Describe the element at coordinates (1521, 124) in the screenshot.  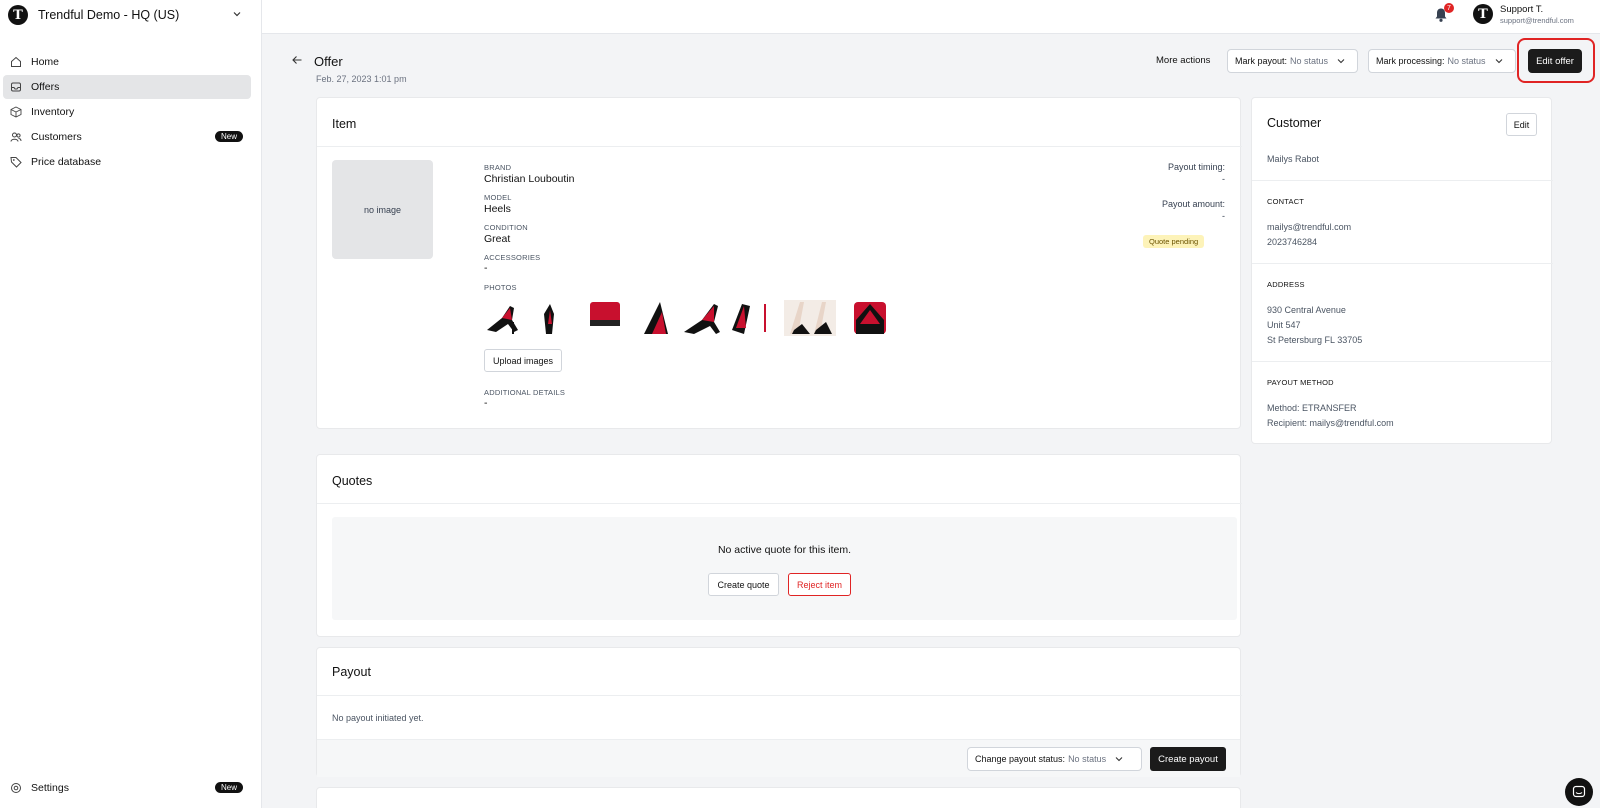
I see `edit-customer-button: Edit` at that location.